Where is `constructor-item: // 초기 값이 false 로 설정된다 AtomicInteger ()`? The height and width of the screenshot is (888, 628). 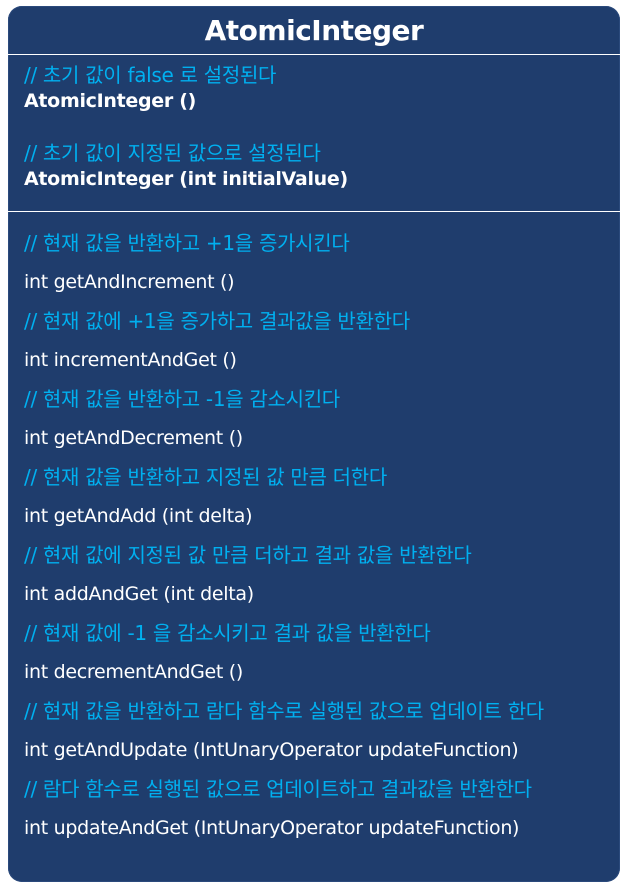 constructor-item: // 초기 값이 false 로 설정된다 AtomicInteger () is located at coordinates (316, 101).